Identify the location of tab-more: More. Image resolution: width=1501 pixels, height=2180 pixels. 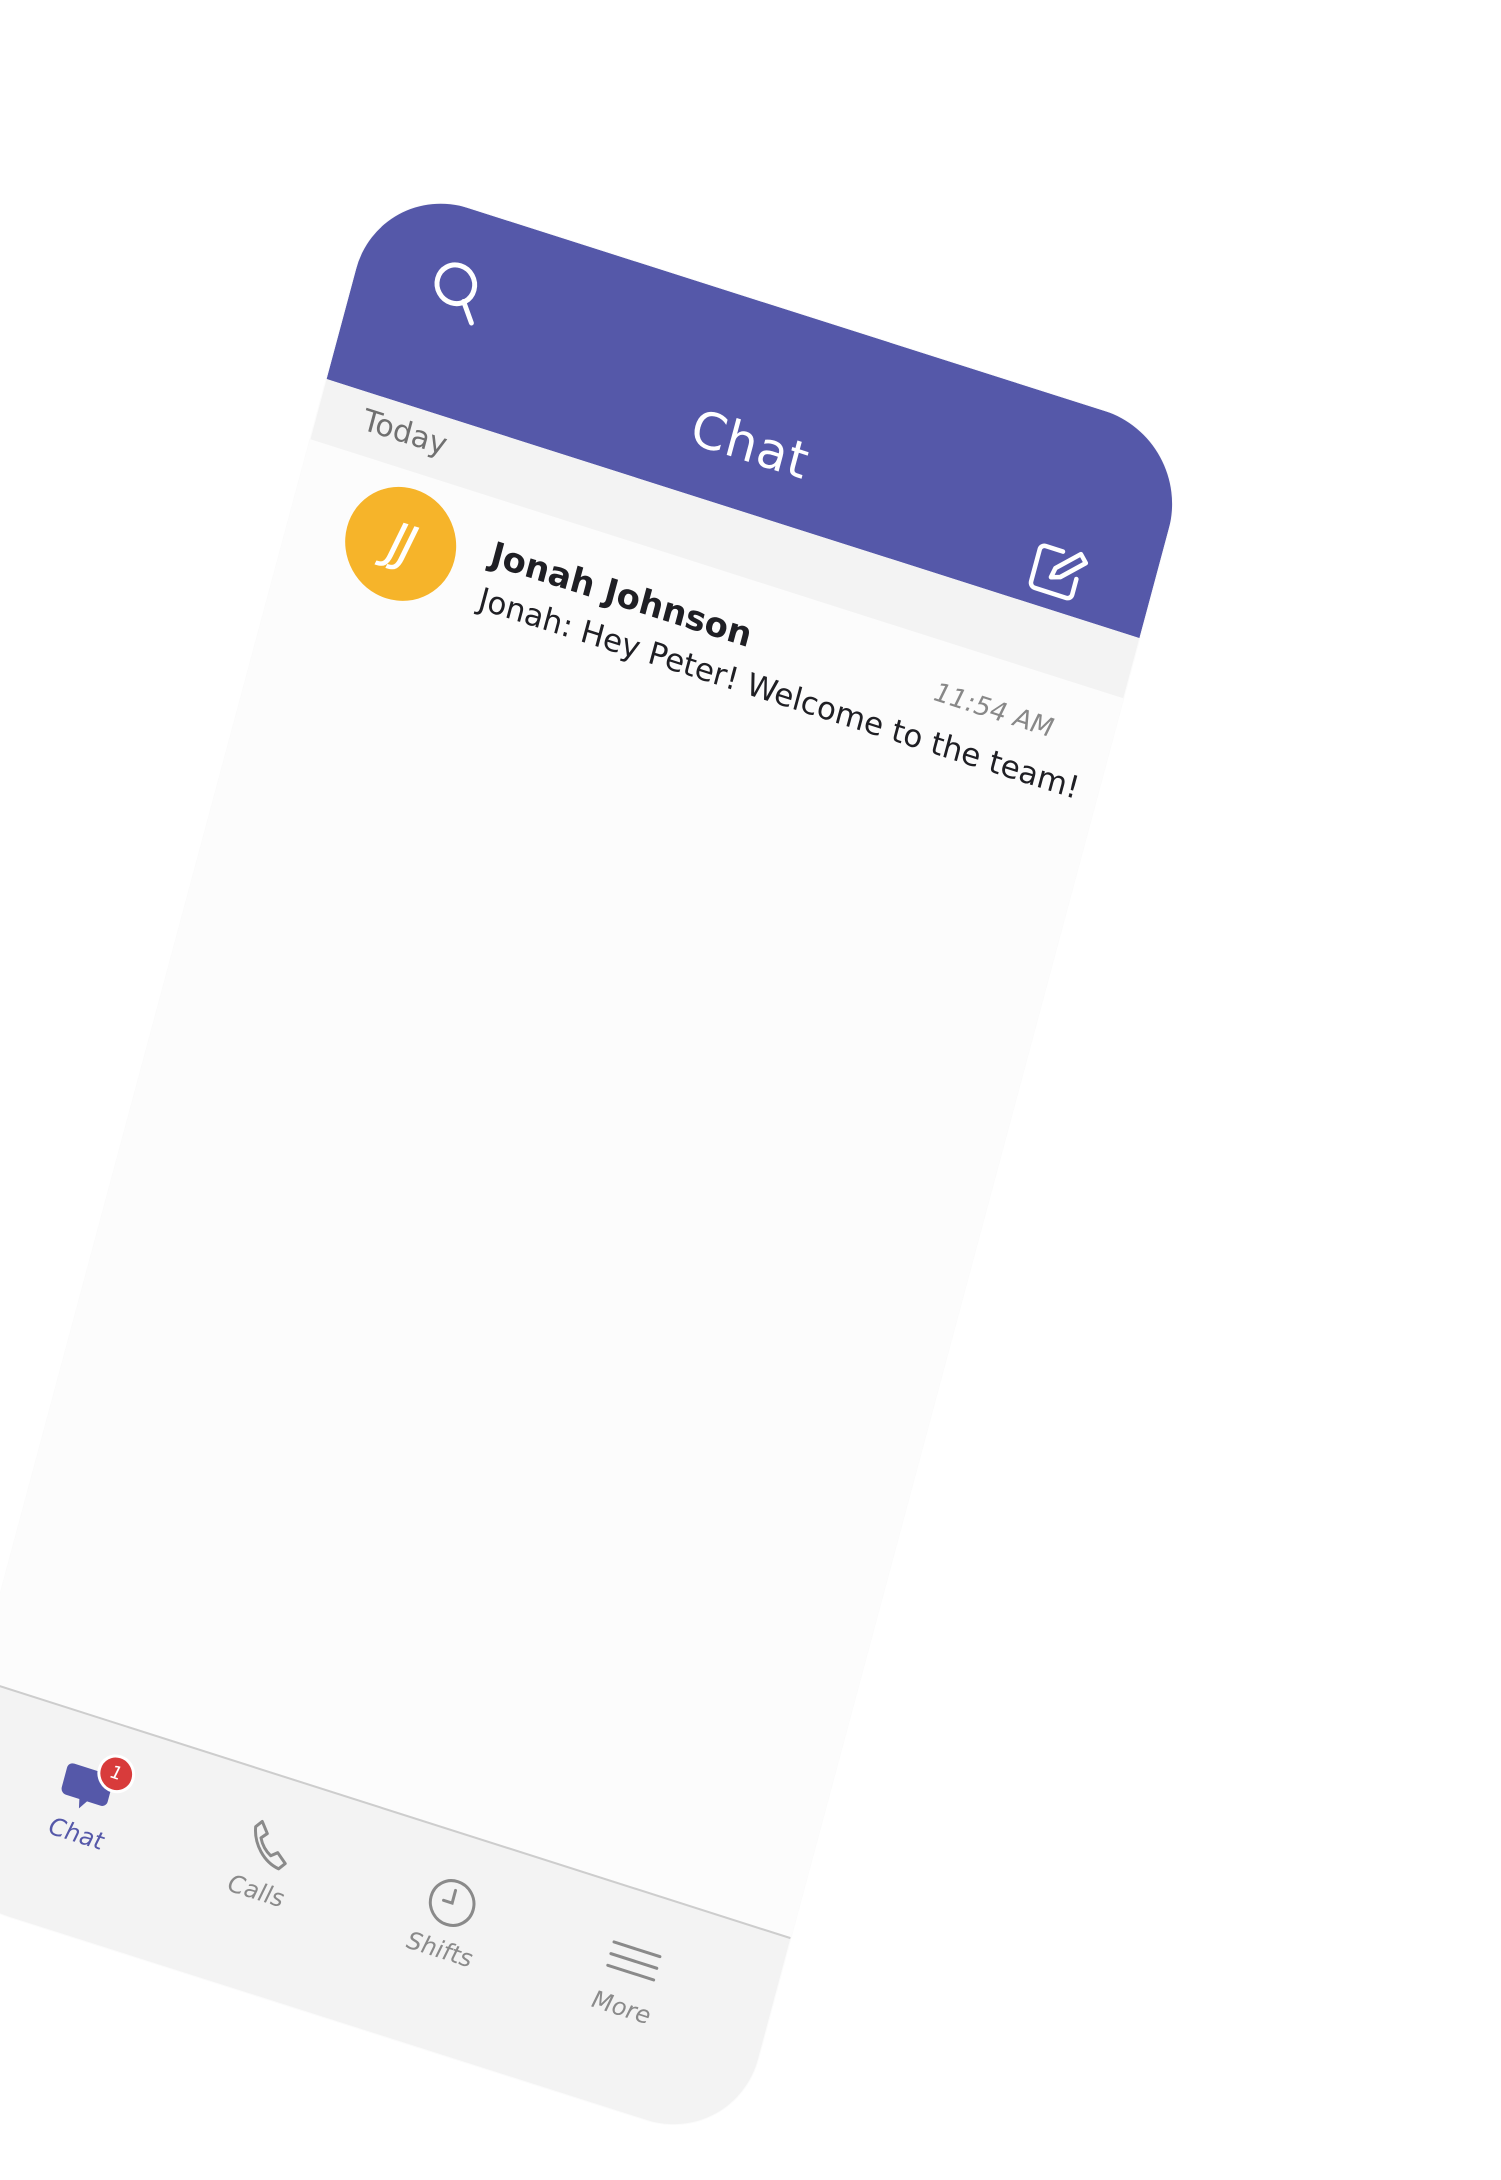
(626, 1992).